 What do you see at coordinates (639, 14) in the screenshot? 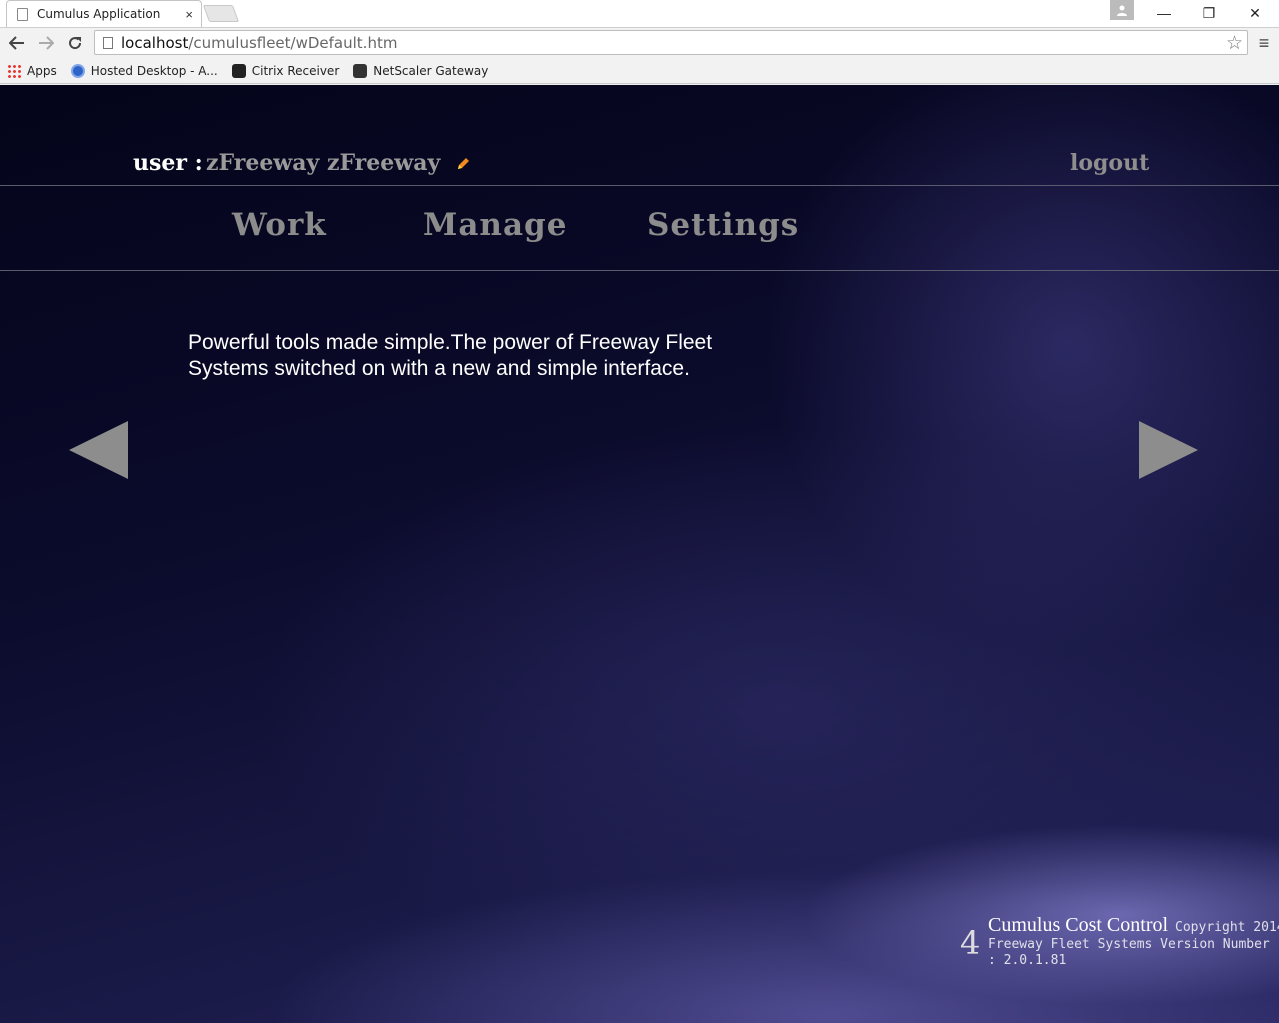
I see `browser-titlebar: Cumulus Application × — ❐ ✕` at bounding box center [639, 14].